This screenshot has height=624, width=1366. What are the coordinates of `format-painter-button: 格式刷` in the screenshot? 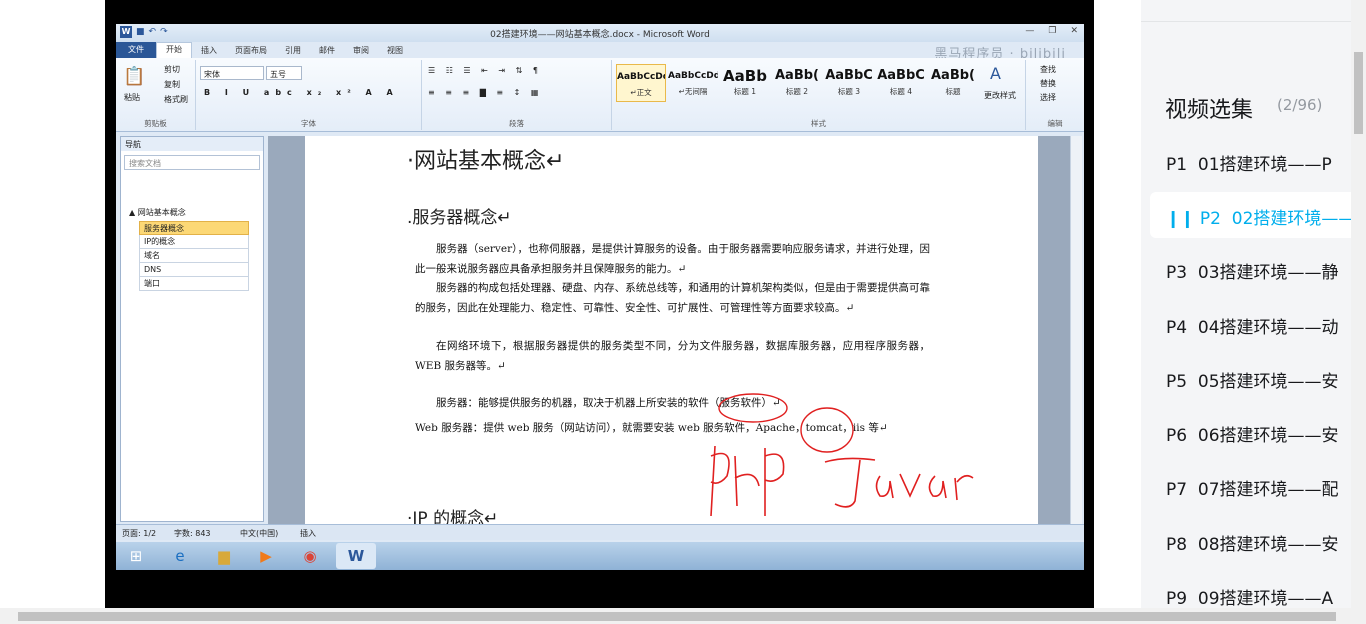 It's located at (176, 99).